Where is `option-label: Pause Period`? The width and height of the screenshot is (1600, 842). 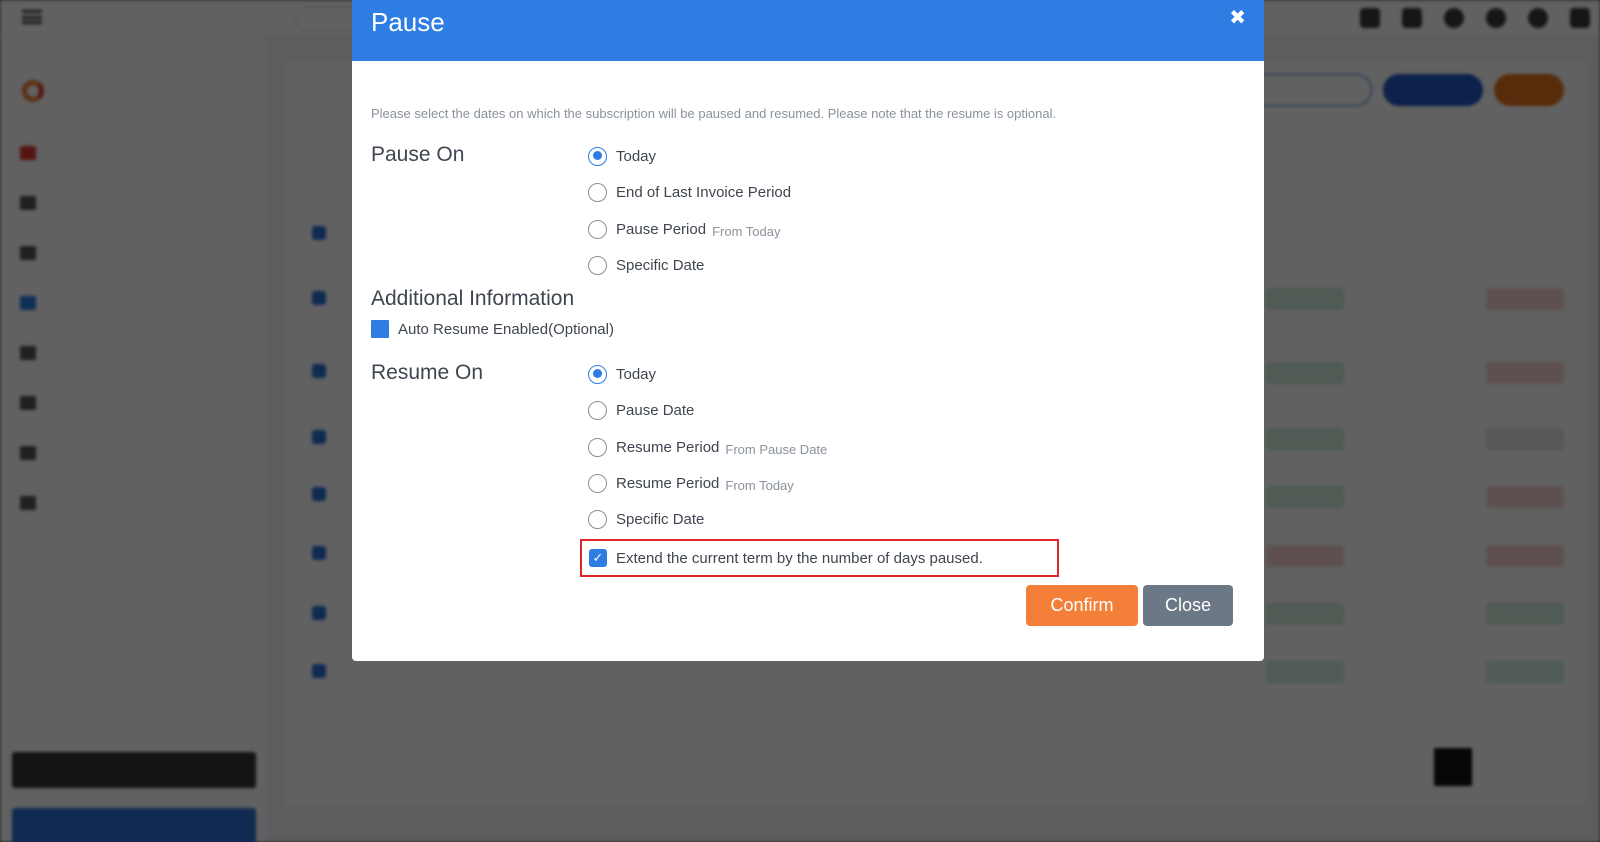
option-label: Pause Period is located at coordinates (661, 229).